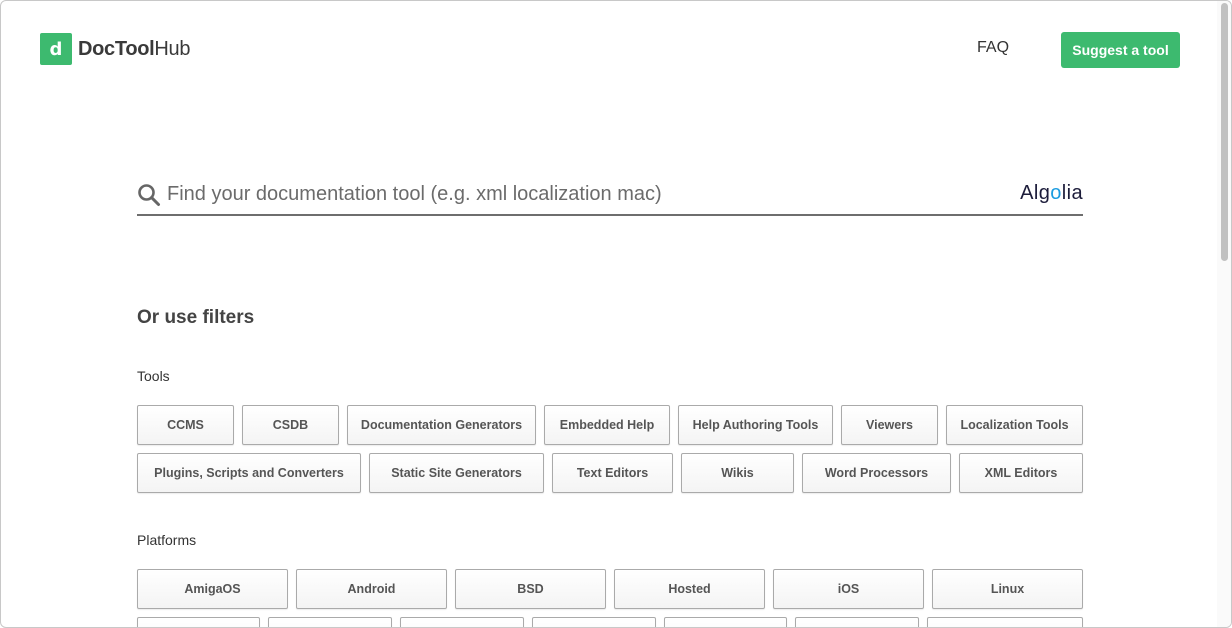 The height and width of the screenshot is (628, 1232). What do you see at coordinates (371, 589) in the screenshot?
I see `filter-chip: Android` at bounding box center [371, 589].